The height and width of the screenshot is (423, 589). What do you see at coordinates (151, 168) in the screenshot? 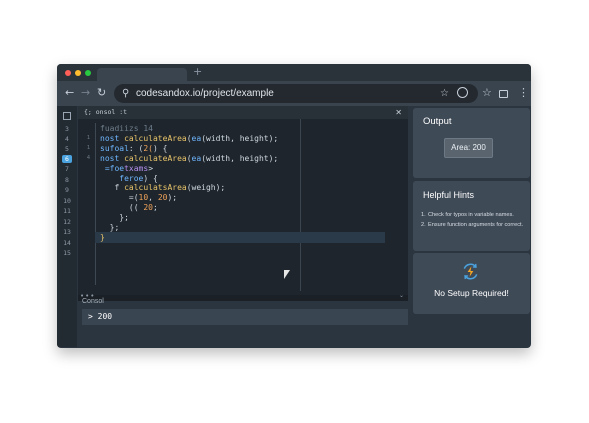
I see `code-token: >` at bounding box center [151, 168].